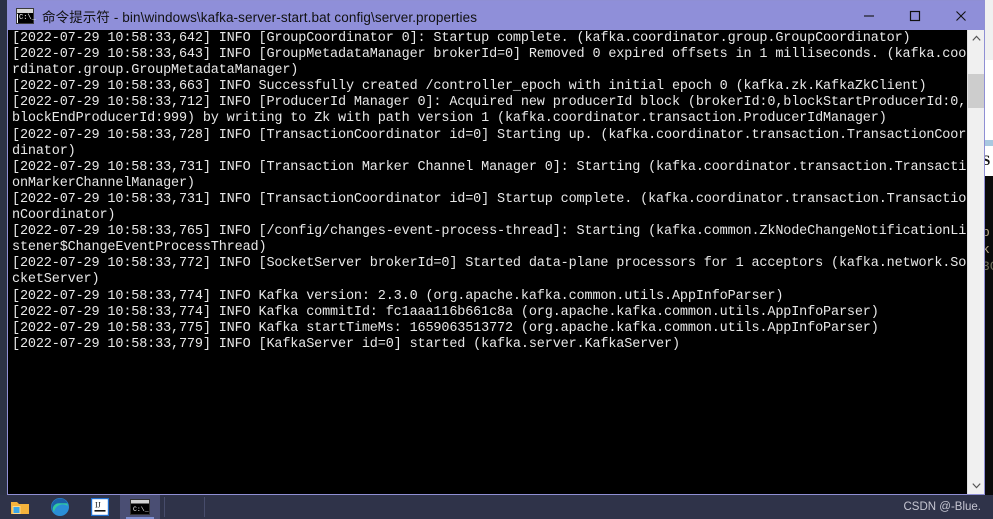 The image size is (993, 519). Describe the element at coordinates (44, 151) in the screenshot. I see `console-line: dinator)` at that location.